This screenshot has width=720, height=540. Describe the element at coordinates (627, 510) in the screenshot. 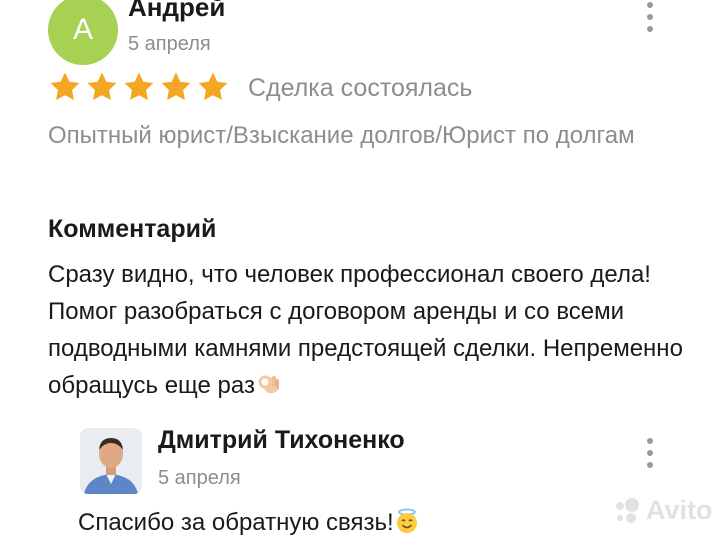

I see `avito-logo` at that location.